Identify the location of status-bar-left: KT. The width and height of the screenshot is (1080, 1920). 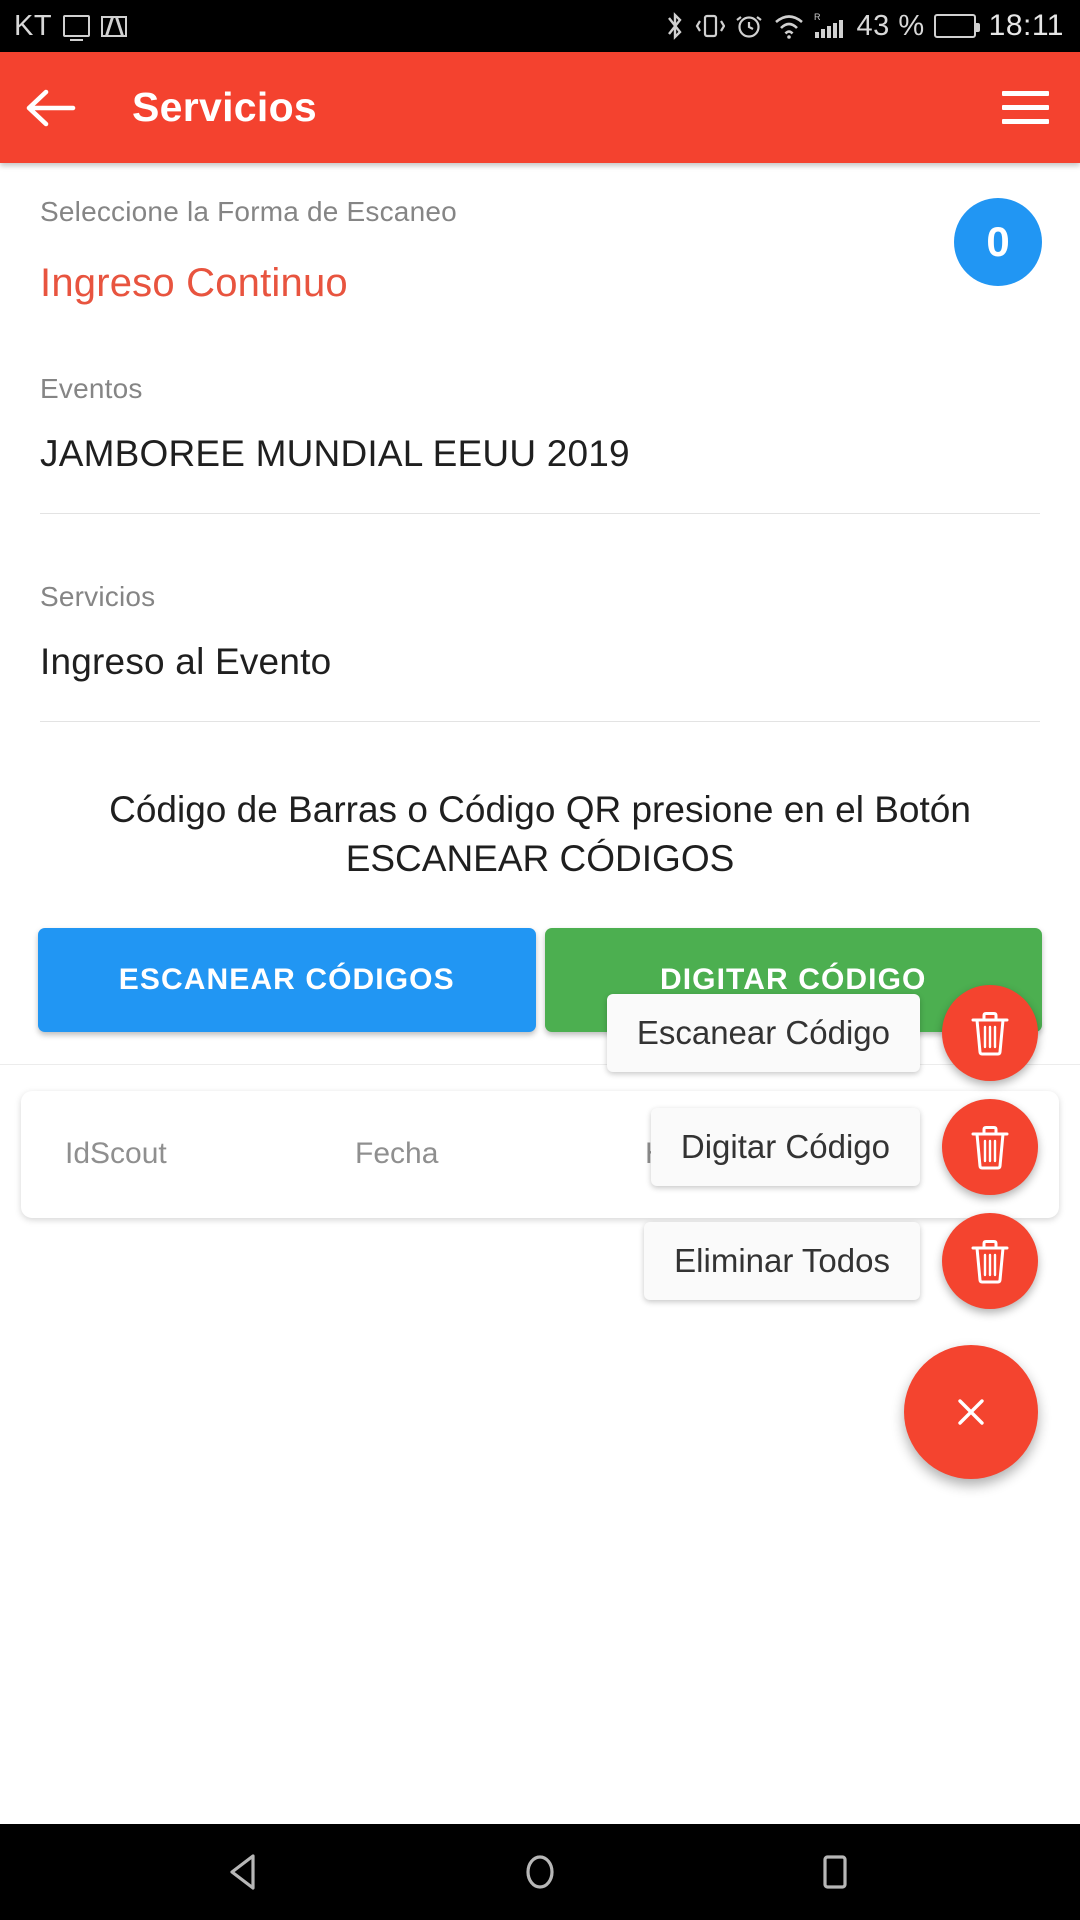
(71, 25).